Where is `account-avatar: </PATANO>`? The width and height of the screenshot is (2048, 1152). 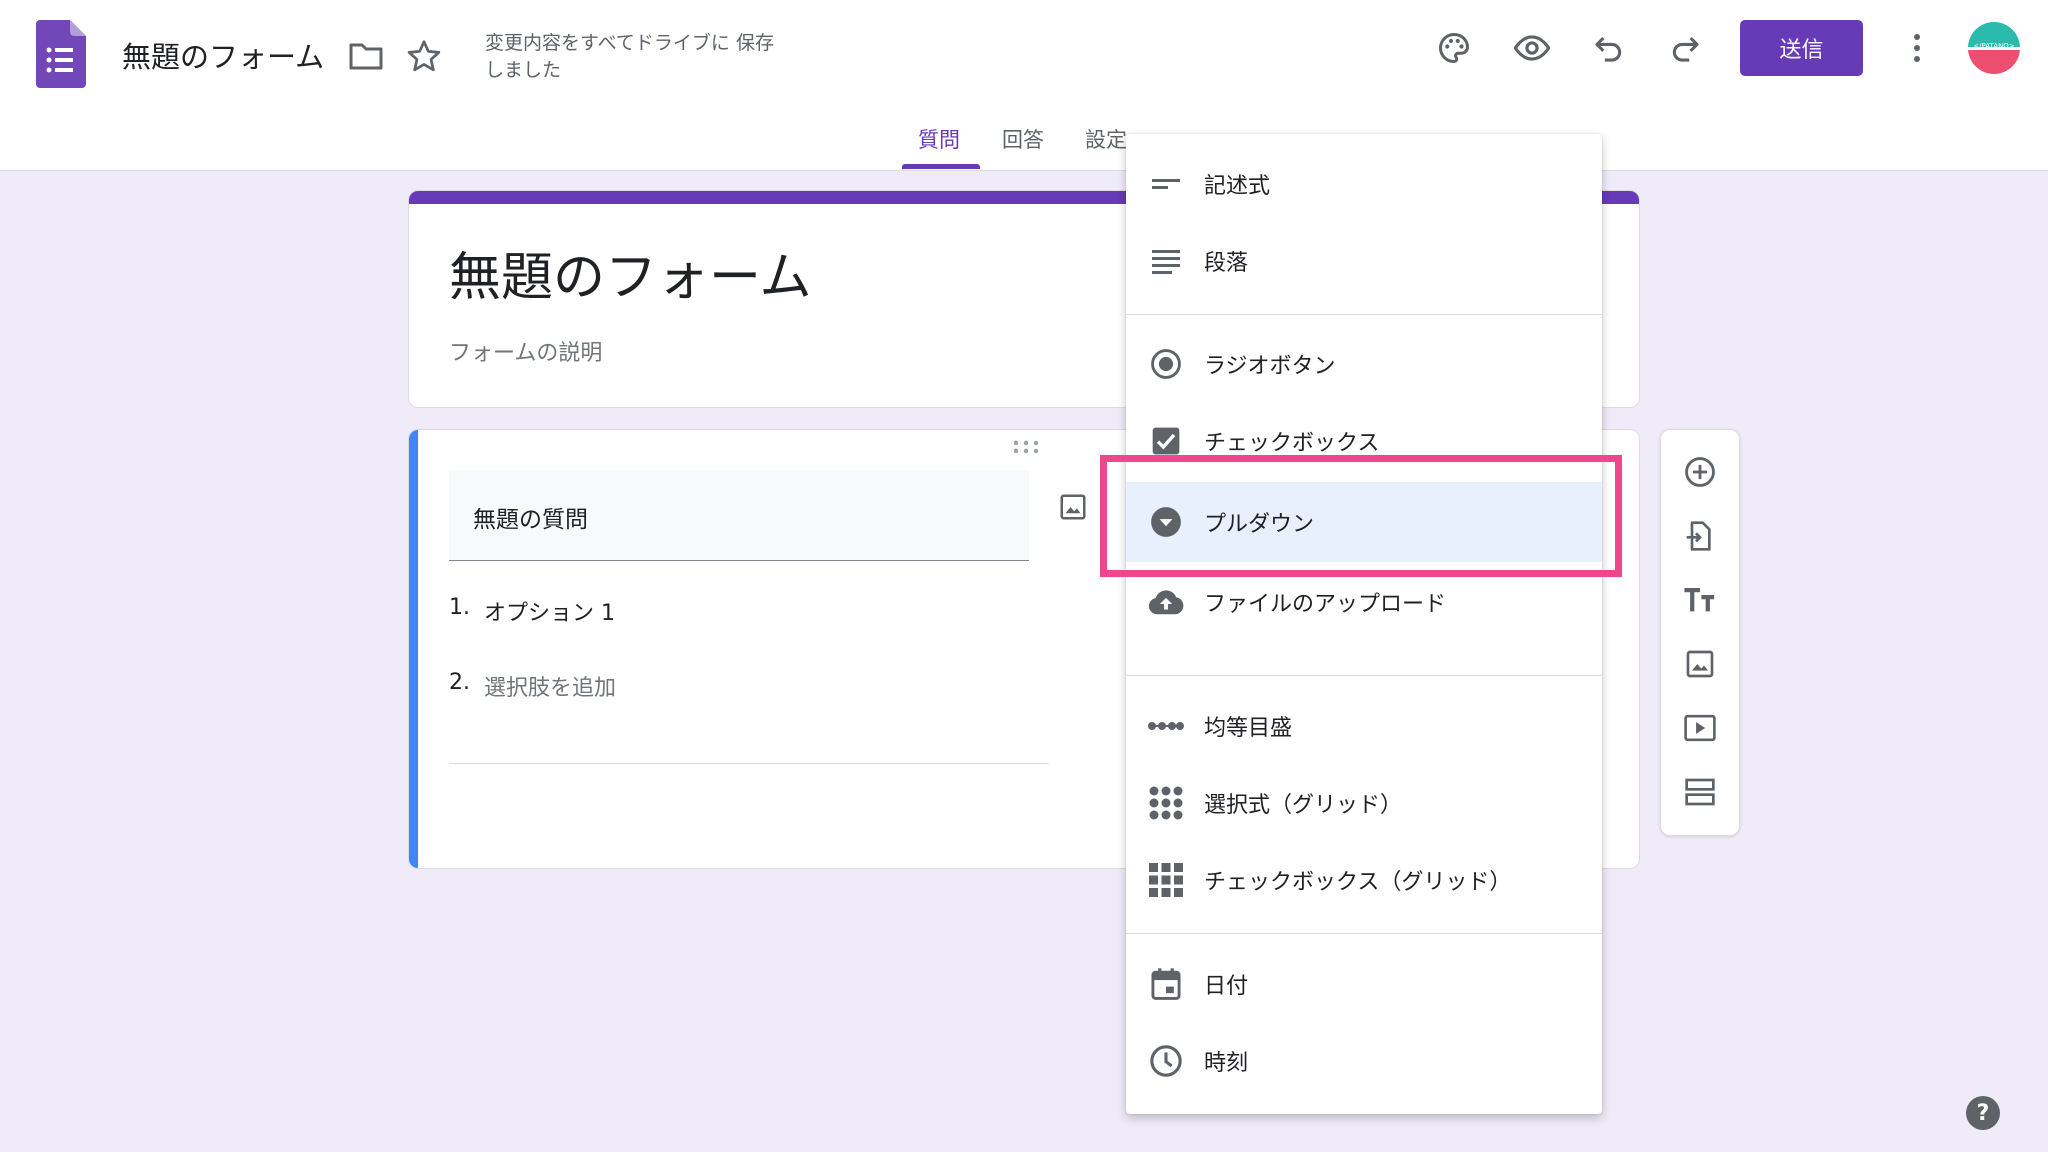 account-avatar: </PATANO> is located at coordinates (1994, 48).